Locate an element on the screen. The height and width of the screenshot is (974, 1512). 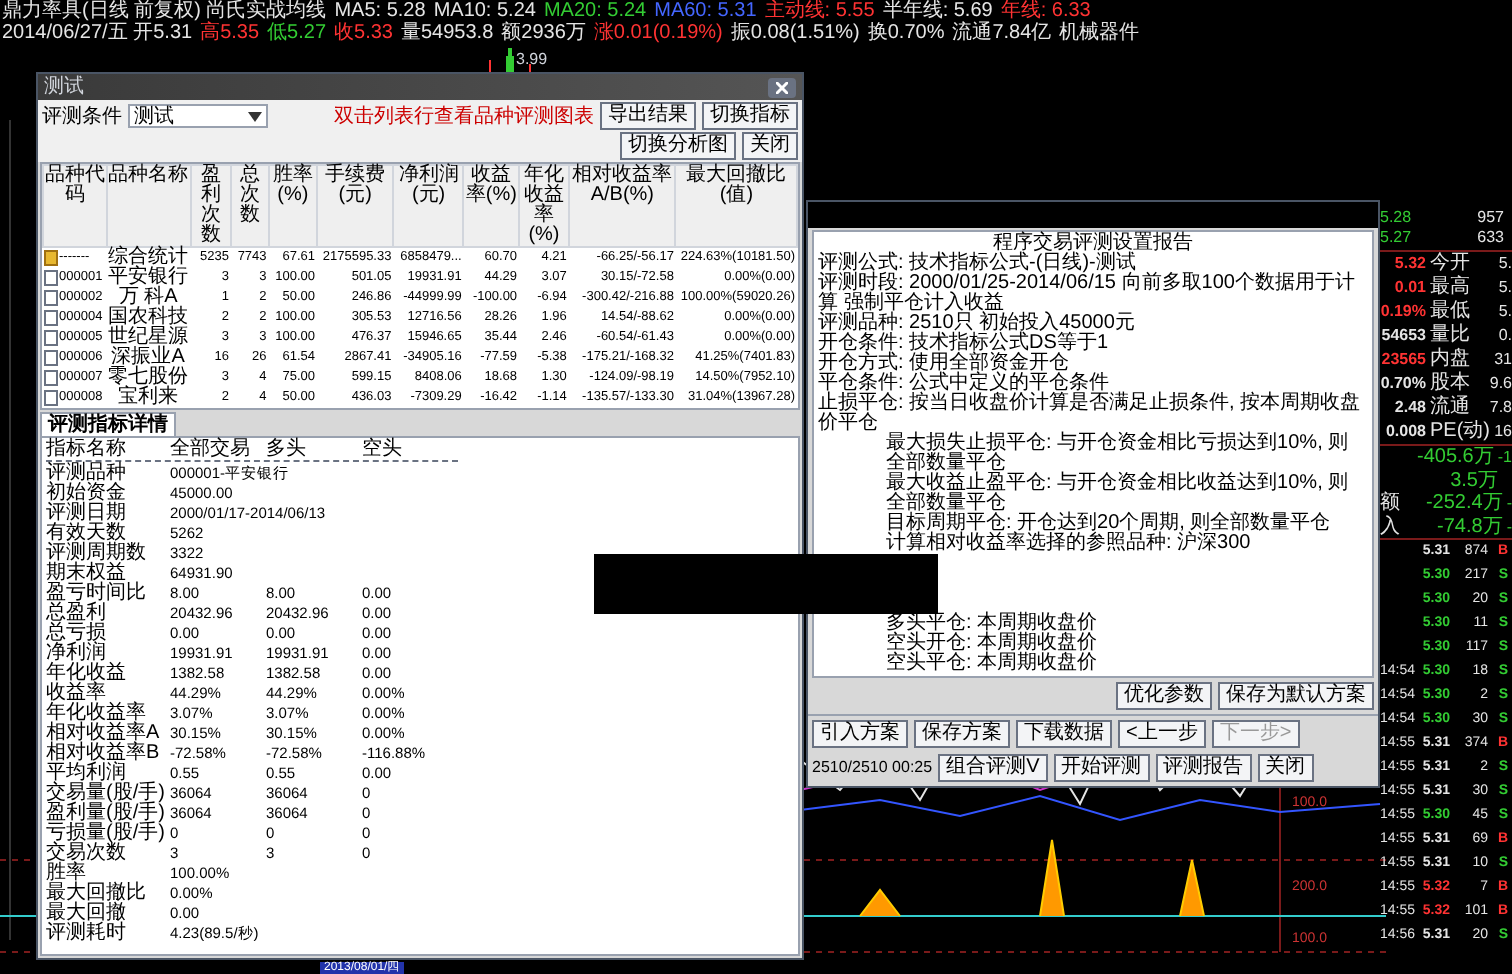
report-line: 最大收益止盈平仓: 与开仓资金相比收益达到10%, 则全部数量平仓 is located at coordinates (1117, 494).